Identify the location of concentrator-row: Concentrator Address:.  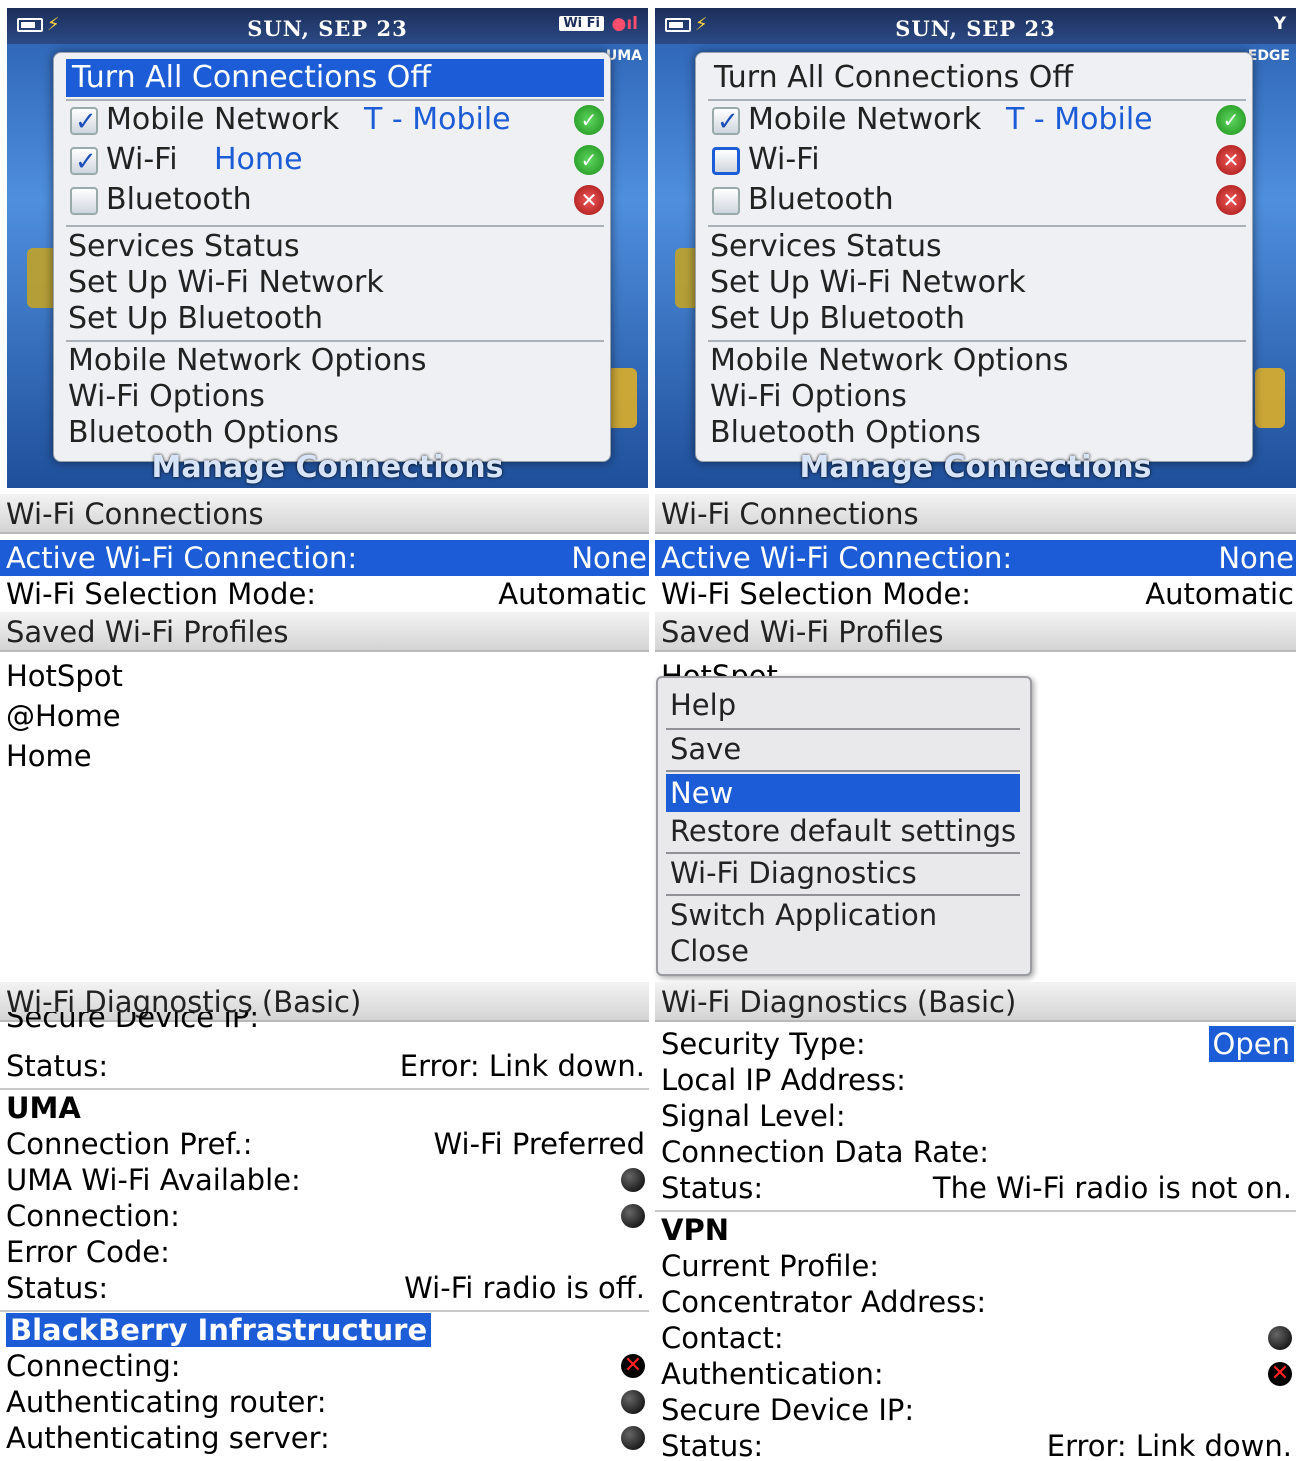
(975, 1302).